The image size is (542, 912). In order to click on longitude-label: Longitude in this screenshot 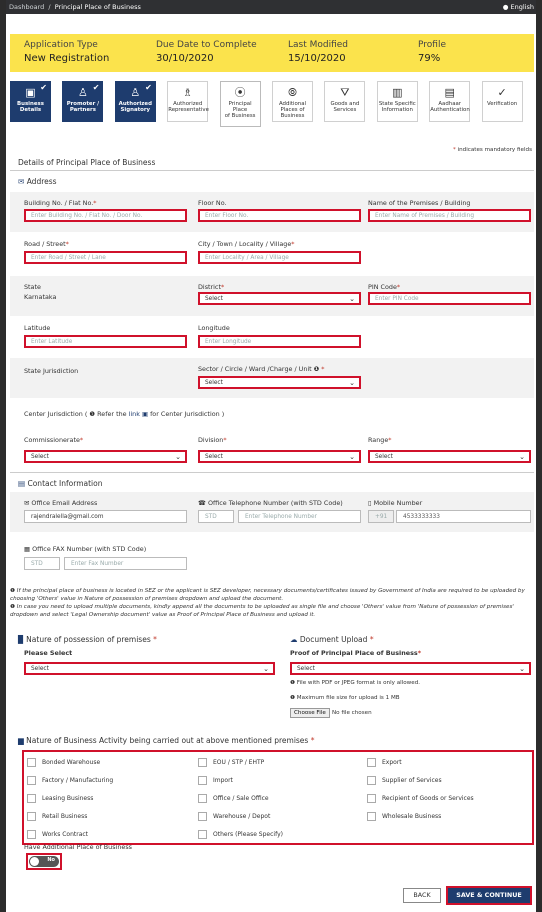, I will do `click(214, 328)`.